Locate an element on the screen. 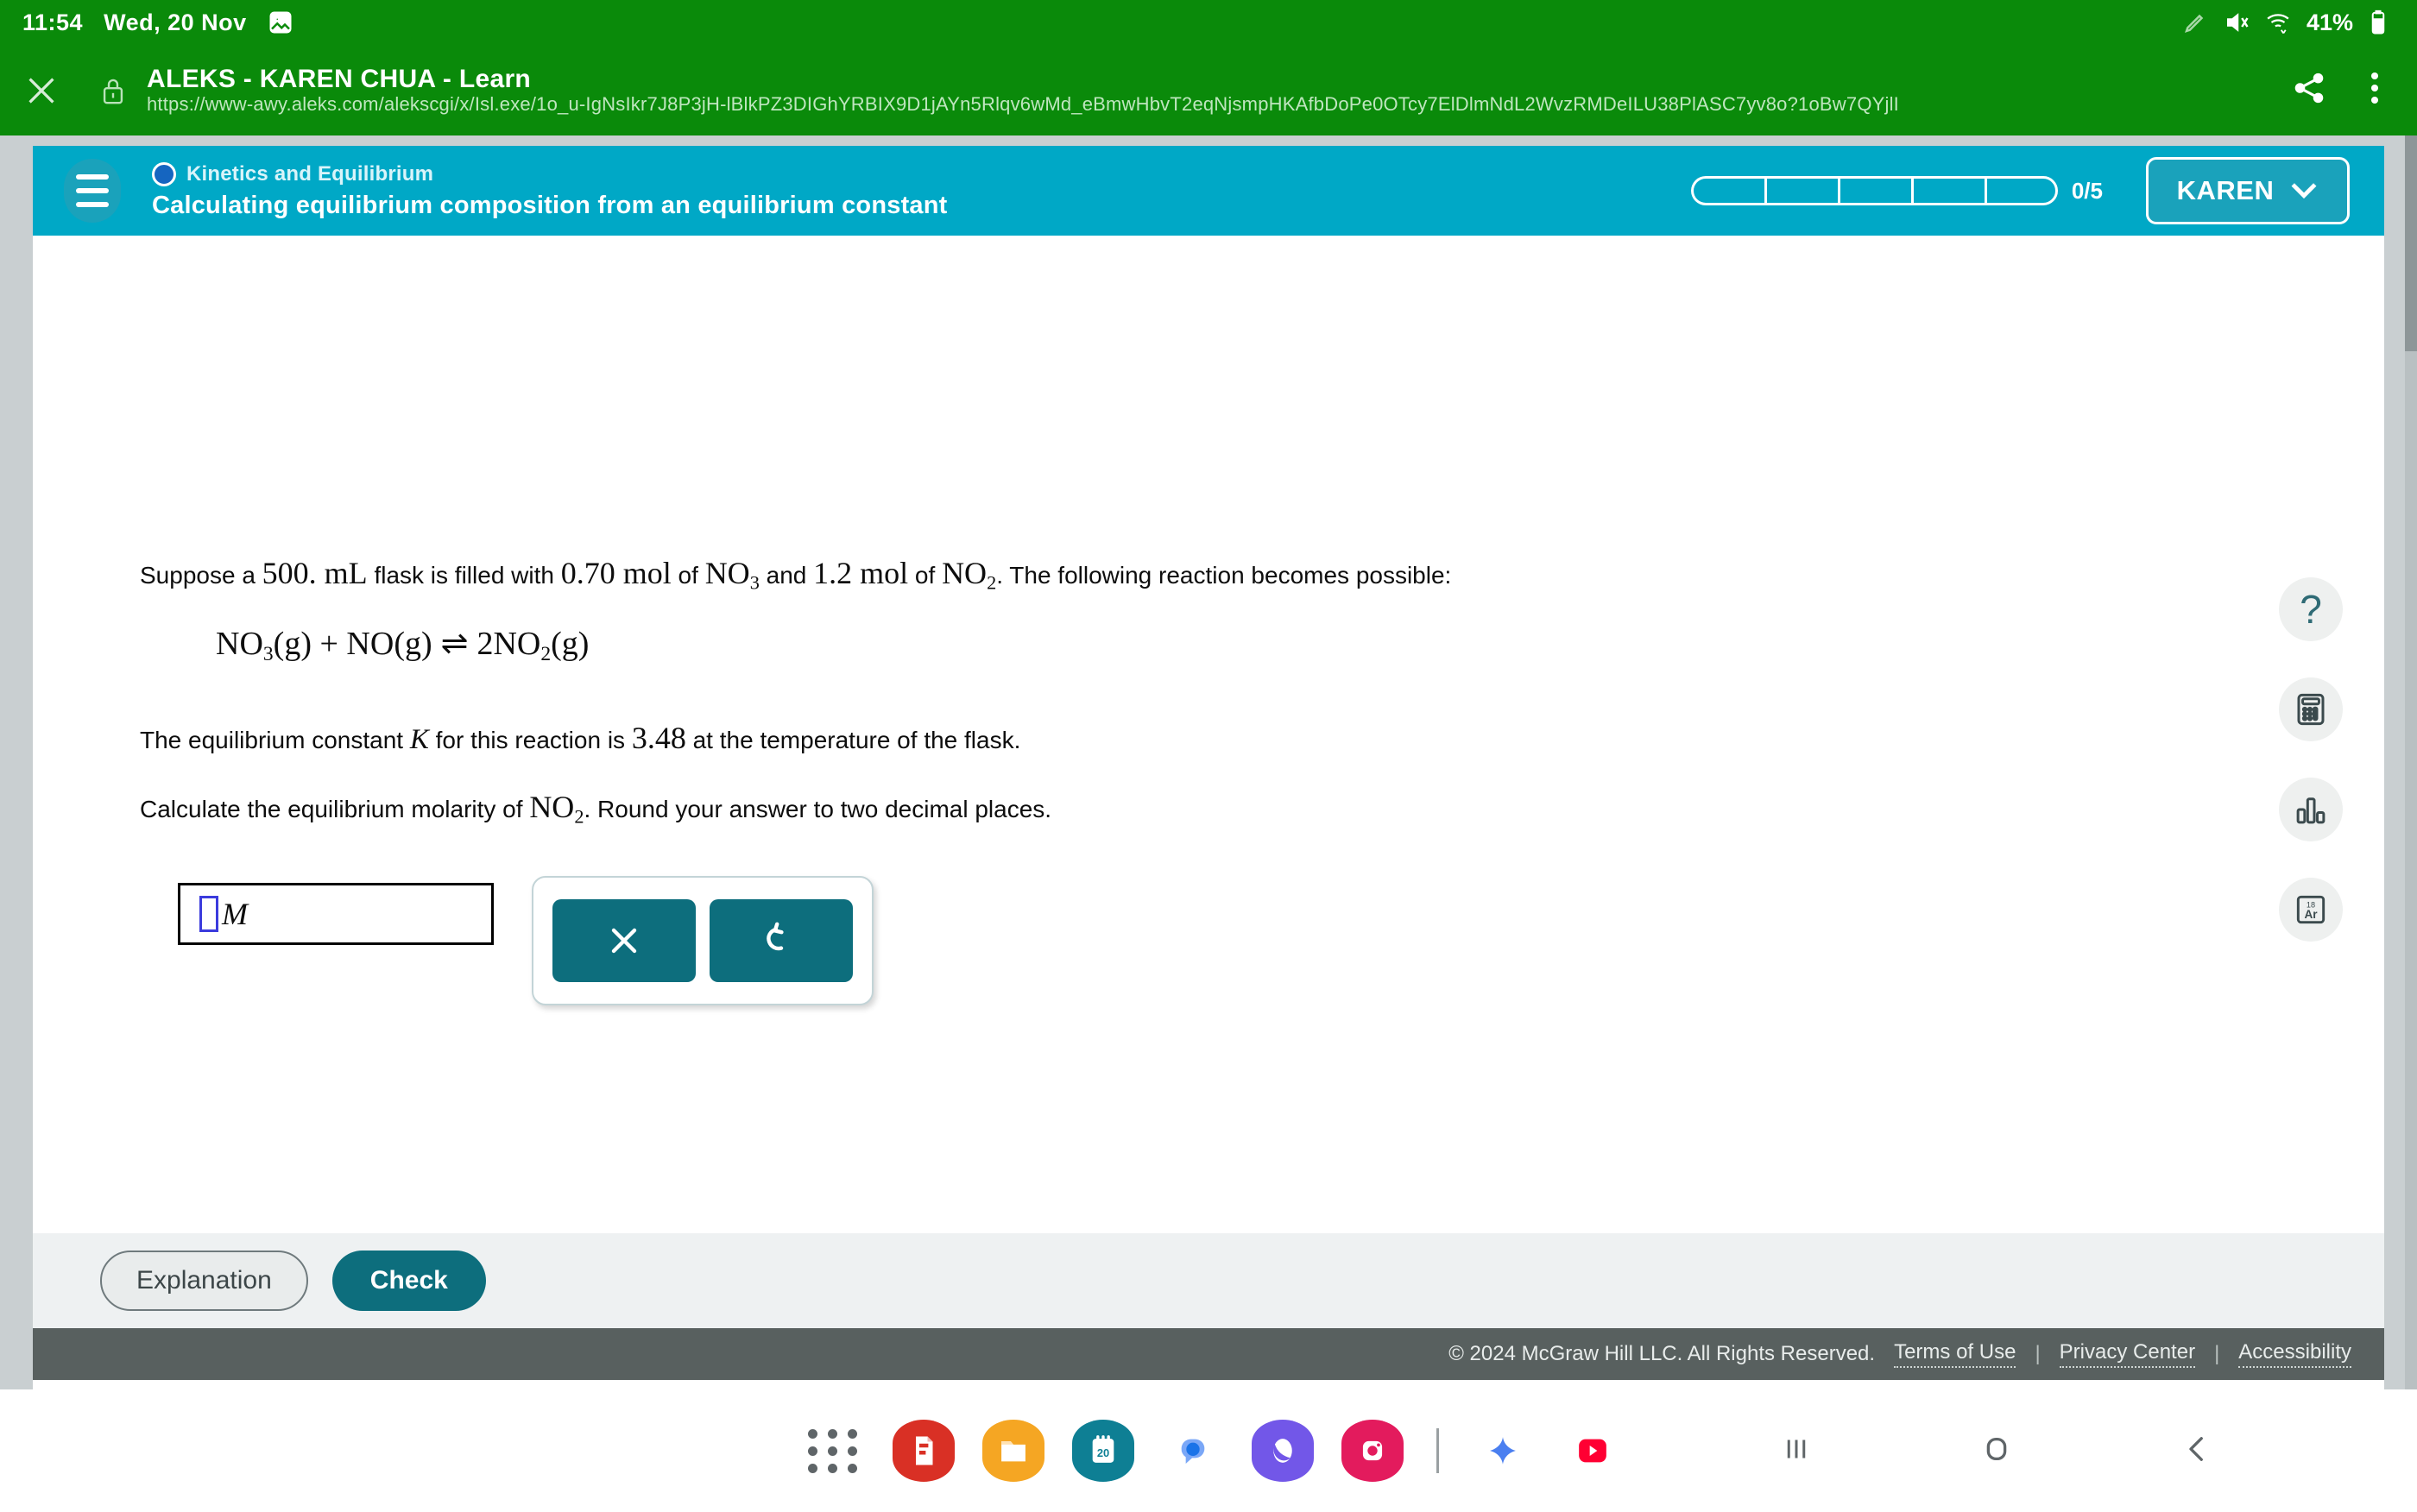 The height and width of the screenshot is (1512, 2417). help-glyph: ? is located at coordinates (2311, 609).